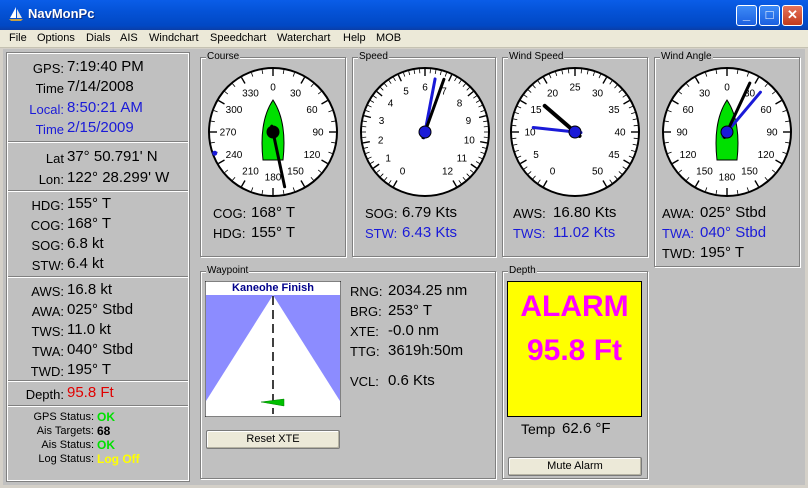  Describe the element at coordinates (425, 88) in the screenshot. I see `speed-tick-label: 6` at that location.